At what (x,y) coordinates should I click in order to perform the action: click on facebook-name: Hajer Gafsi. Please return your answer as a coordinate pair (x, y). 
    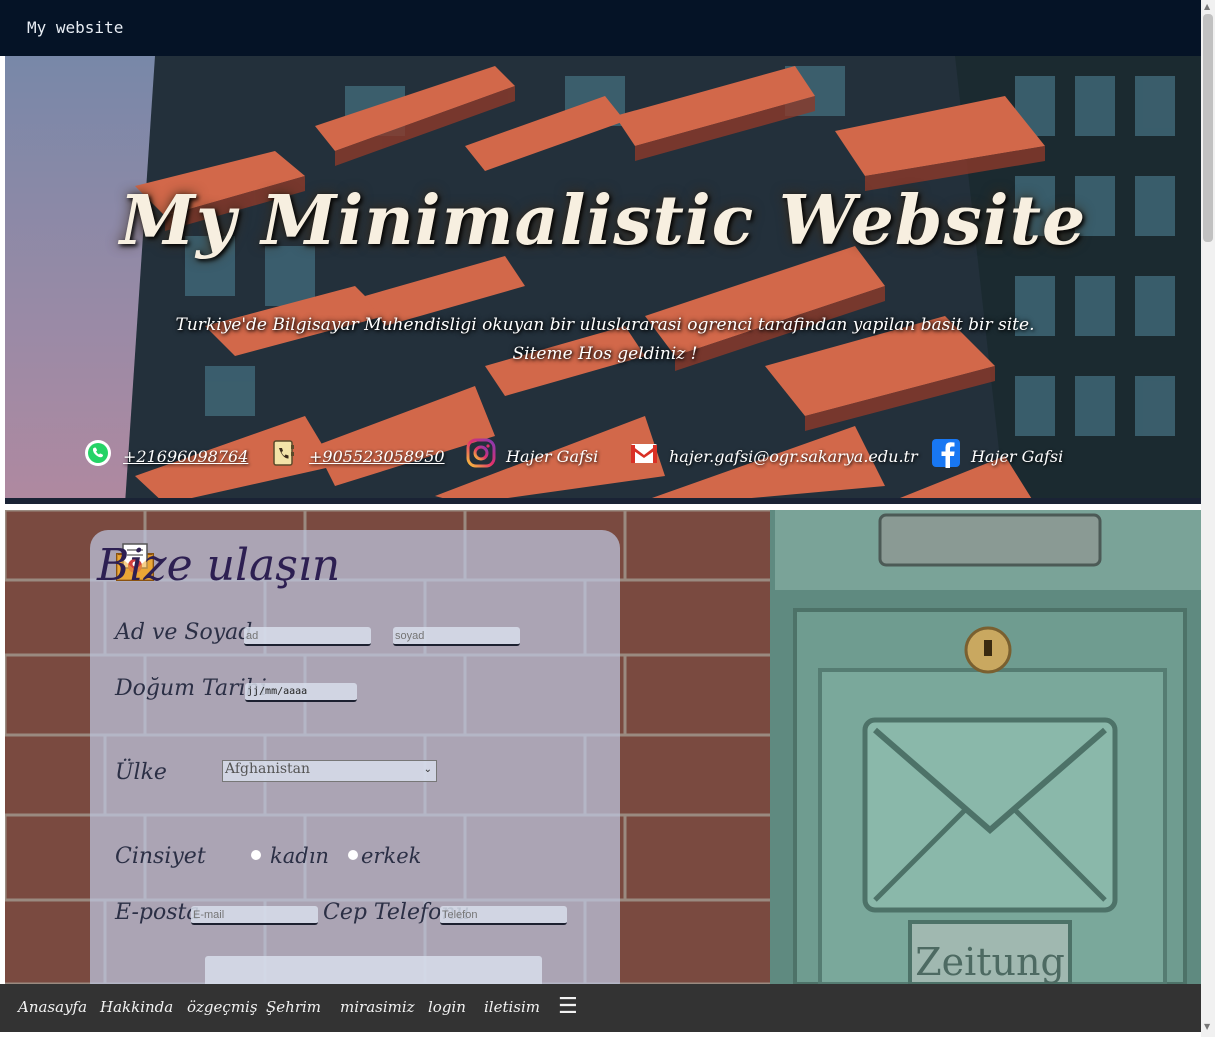
    Looking at the image, I should click on (1017, 457).